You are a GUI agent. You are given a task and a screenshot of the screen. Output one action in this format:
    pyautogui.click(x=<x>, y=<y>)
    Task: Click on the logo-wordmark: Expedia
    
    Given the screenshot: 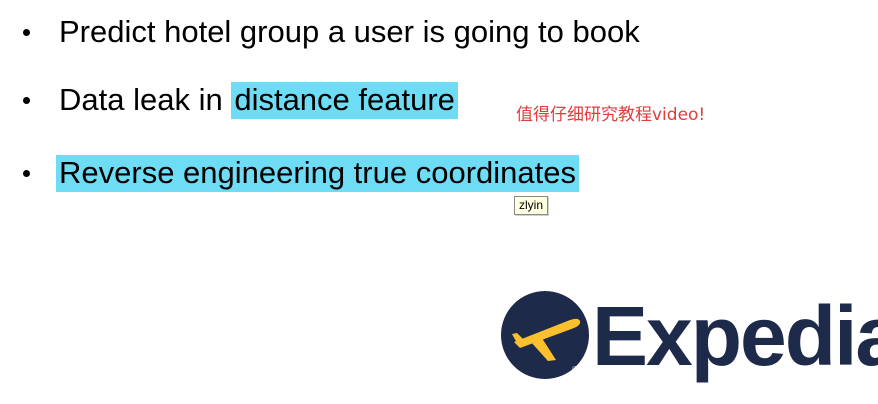 What is the action you would take?
    pyautogui.click(x=735, y=336)
    